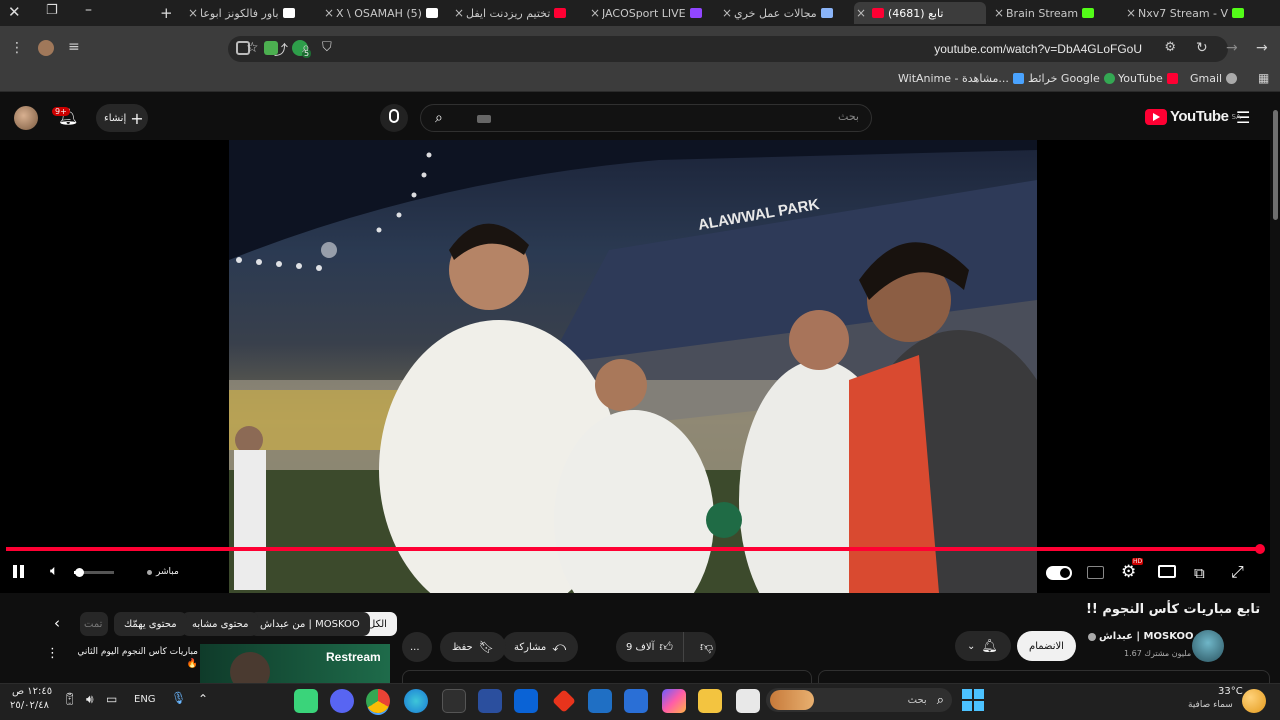 This screenshot has width=1280, height=720. I want to click on cast-icon: ⧉, so click(1199, 573).